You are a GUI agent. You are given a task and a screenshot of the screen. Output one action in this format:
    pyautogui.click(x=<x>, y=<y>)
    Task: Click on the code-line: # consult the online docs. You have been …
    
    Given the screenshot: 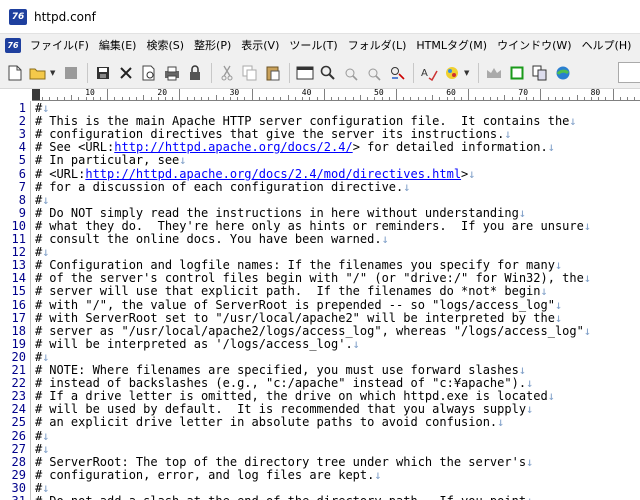 What is the action you would take?
    pyautogui.click(x=212, y=239)
    